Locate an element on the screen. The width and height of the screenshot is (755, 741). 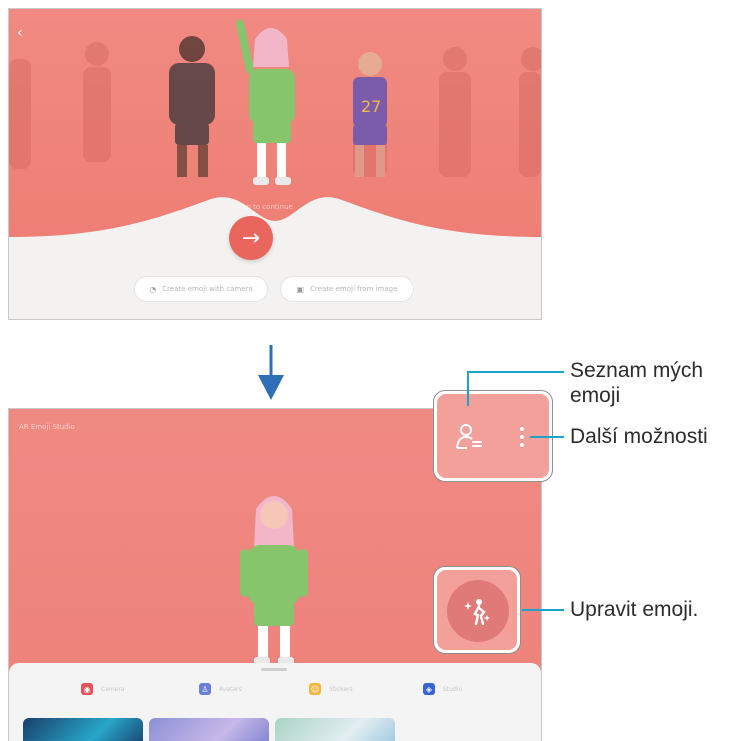
callout-edit-button is located at coordinates (477, 610).